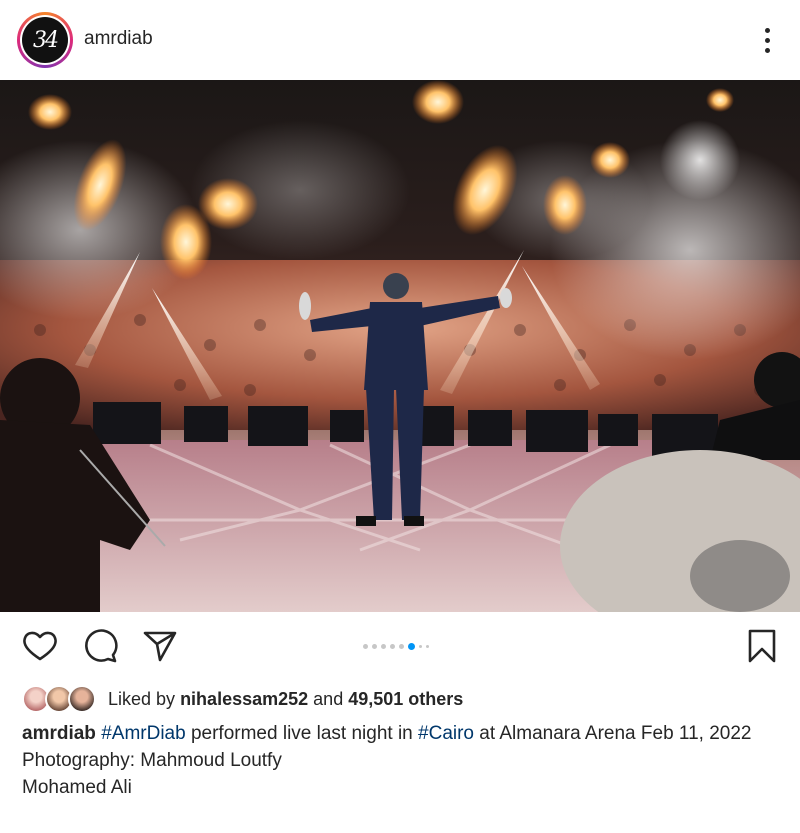  I want to click on avatar-logo: 34, so click(45, 40).